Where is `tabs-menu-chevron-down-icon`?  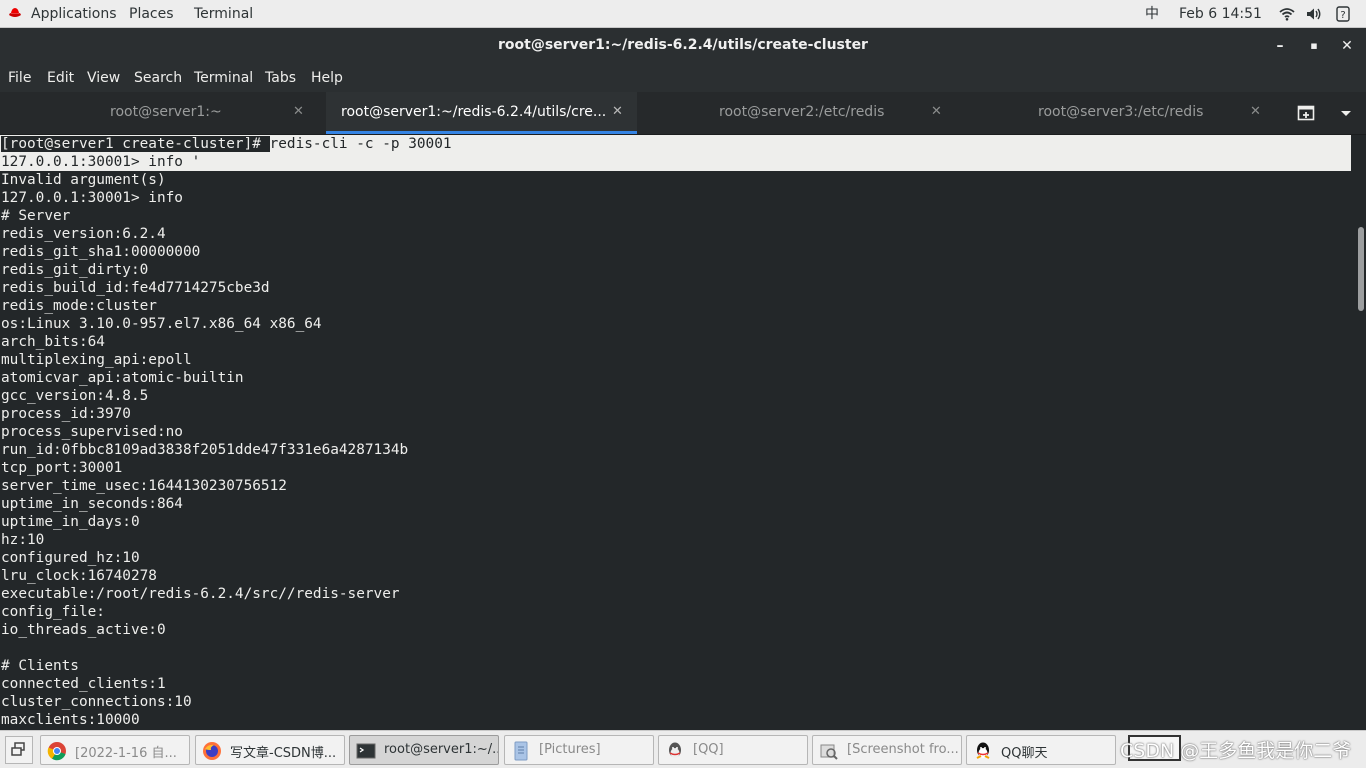
tabs-menu-chevron-down-icon is located at coordinates (1346, 114).